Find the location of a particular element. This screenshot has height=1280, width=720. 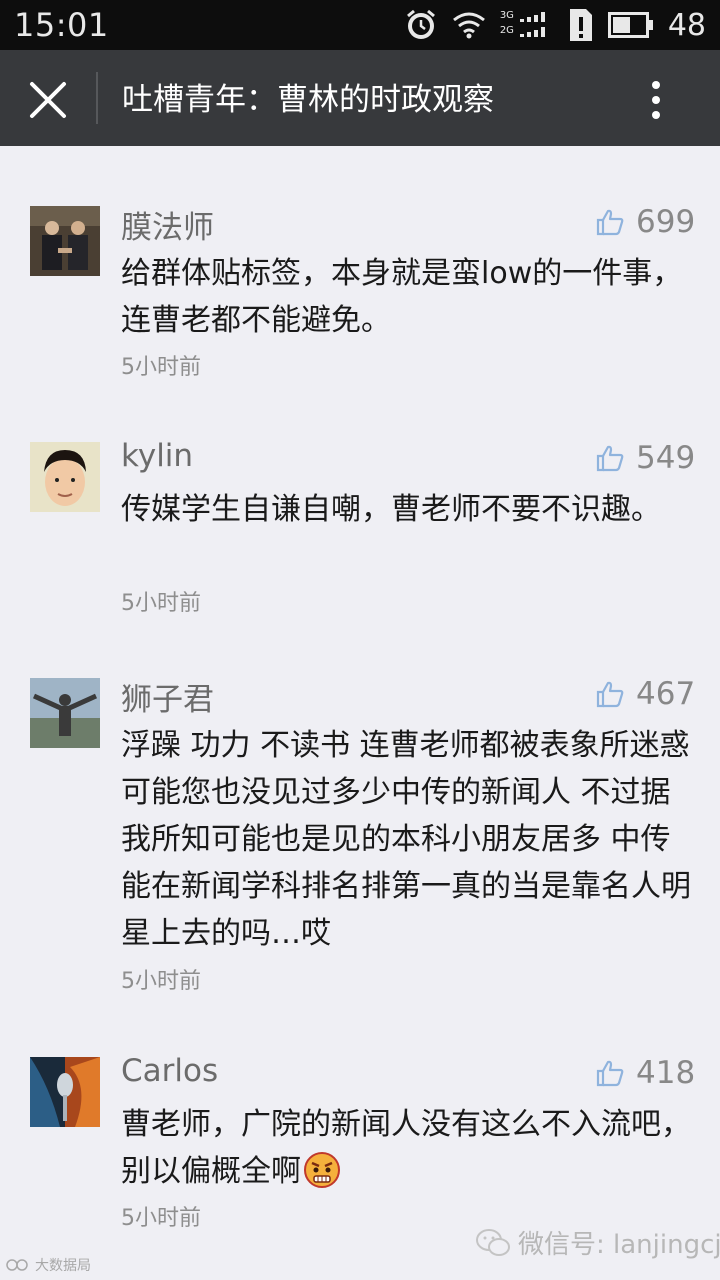

comment-author: 狮子君 is located at coordinates (167, 696).